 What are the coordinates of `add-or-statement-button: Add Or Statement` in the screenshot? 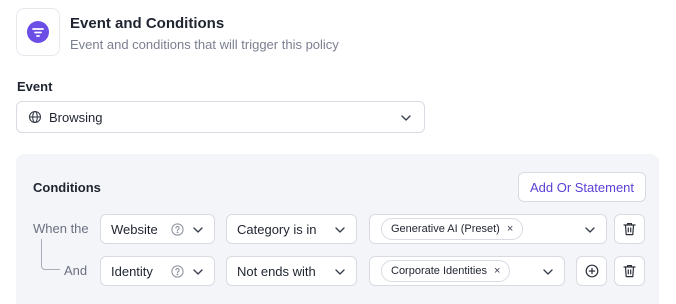 It's located at (582, 187).